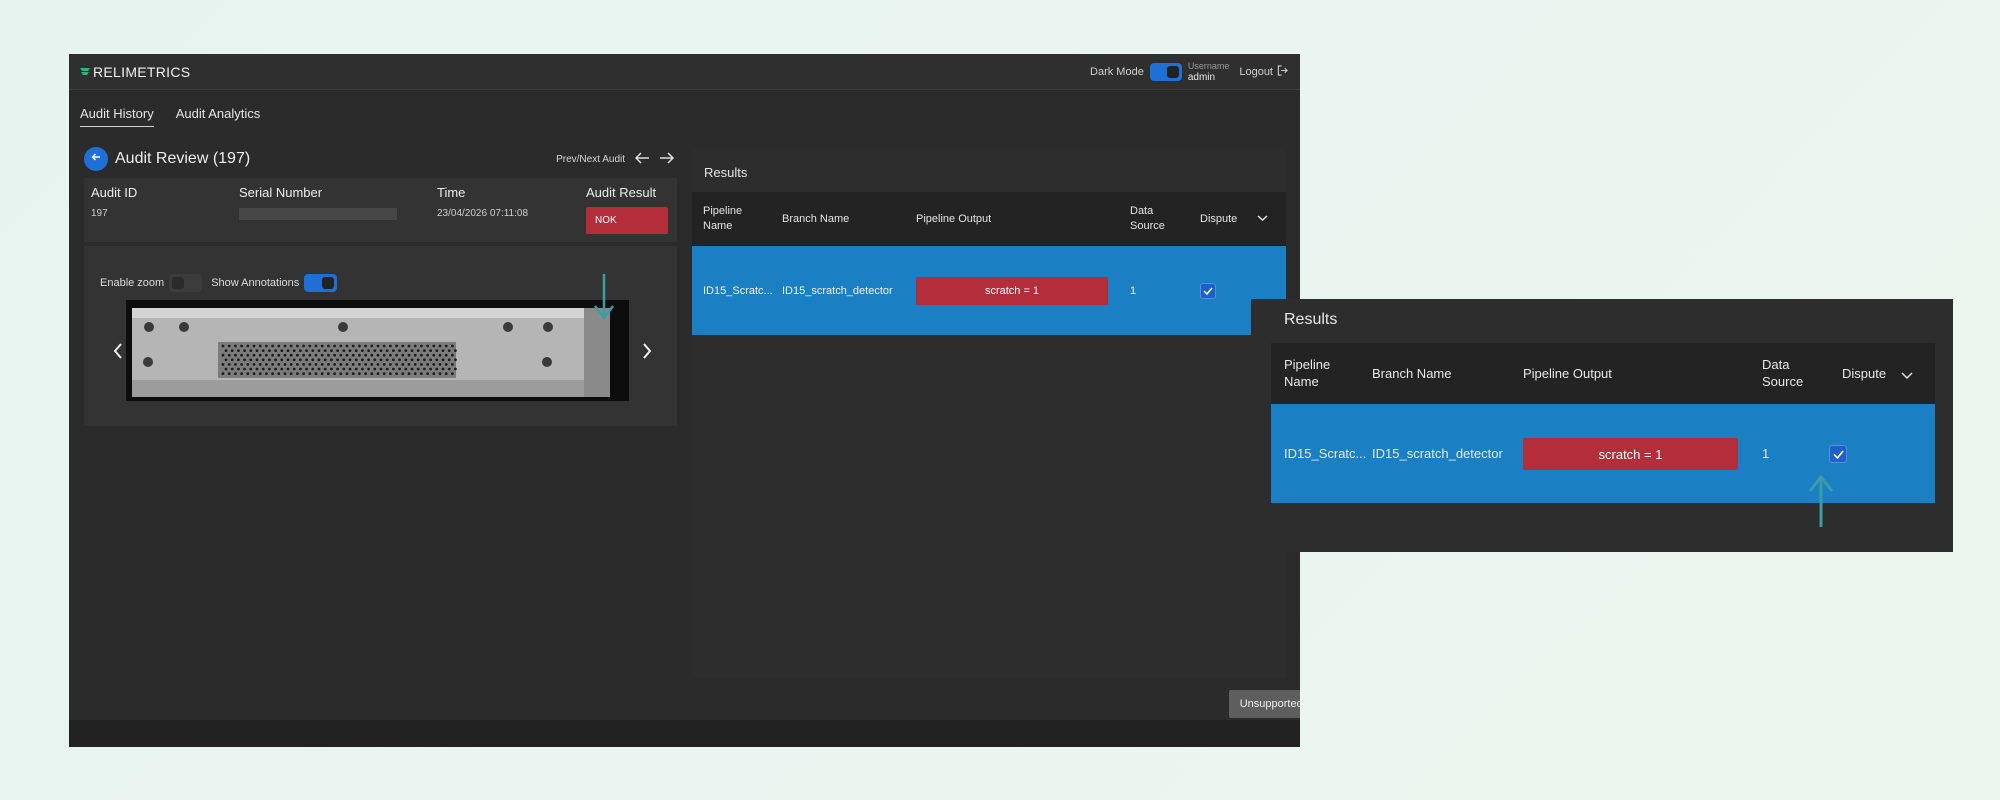 The height and width of the screenshot is (800, 2000). I want to click on product-image, so click(377, 350).